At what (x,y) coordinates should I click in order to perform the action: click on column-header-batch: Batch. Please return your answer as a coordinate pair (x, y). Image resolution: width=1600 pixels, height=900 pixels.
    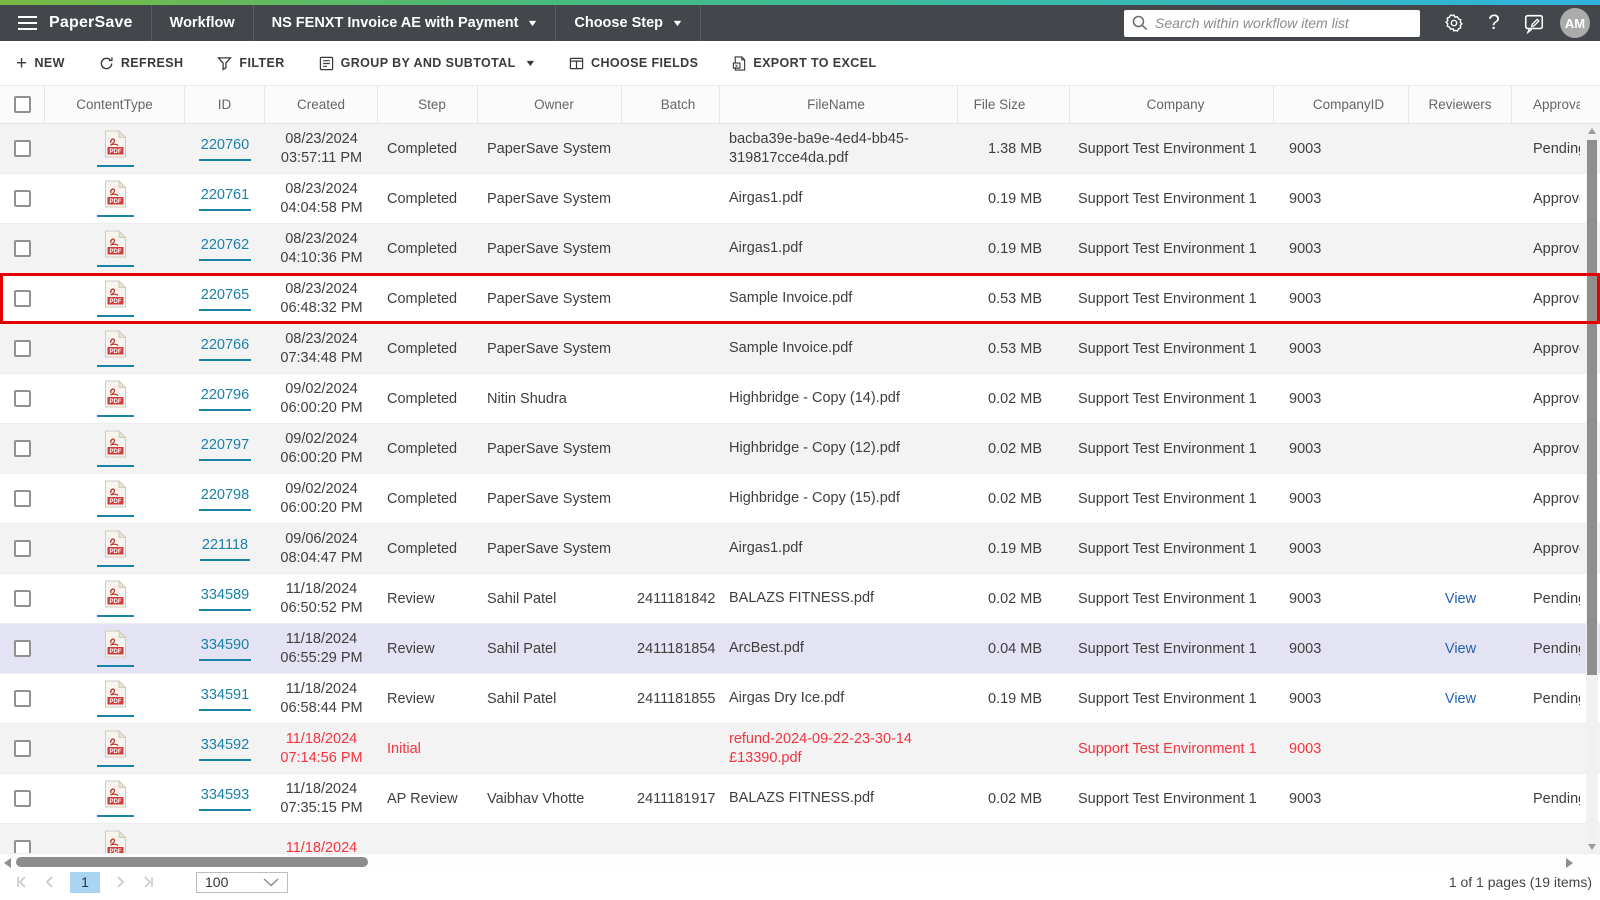
    Looking at the image, I should click on (671, 104).